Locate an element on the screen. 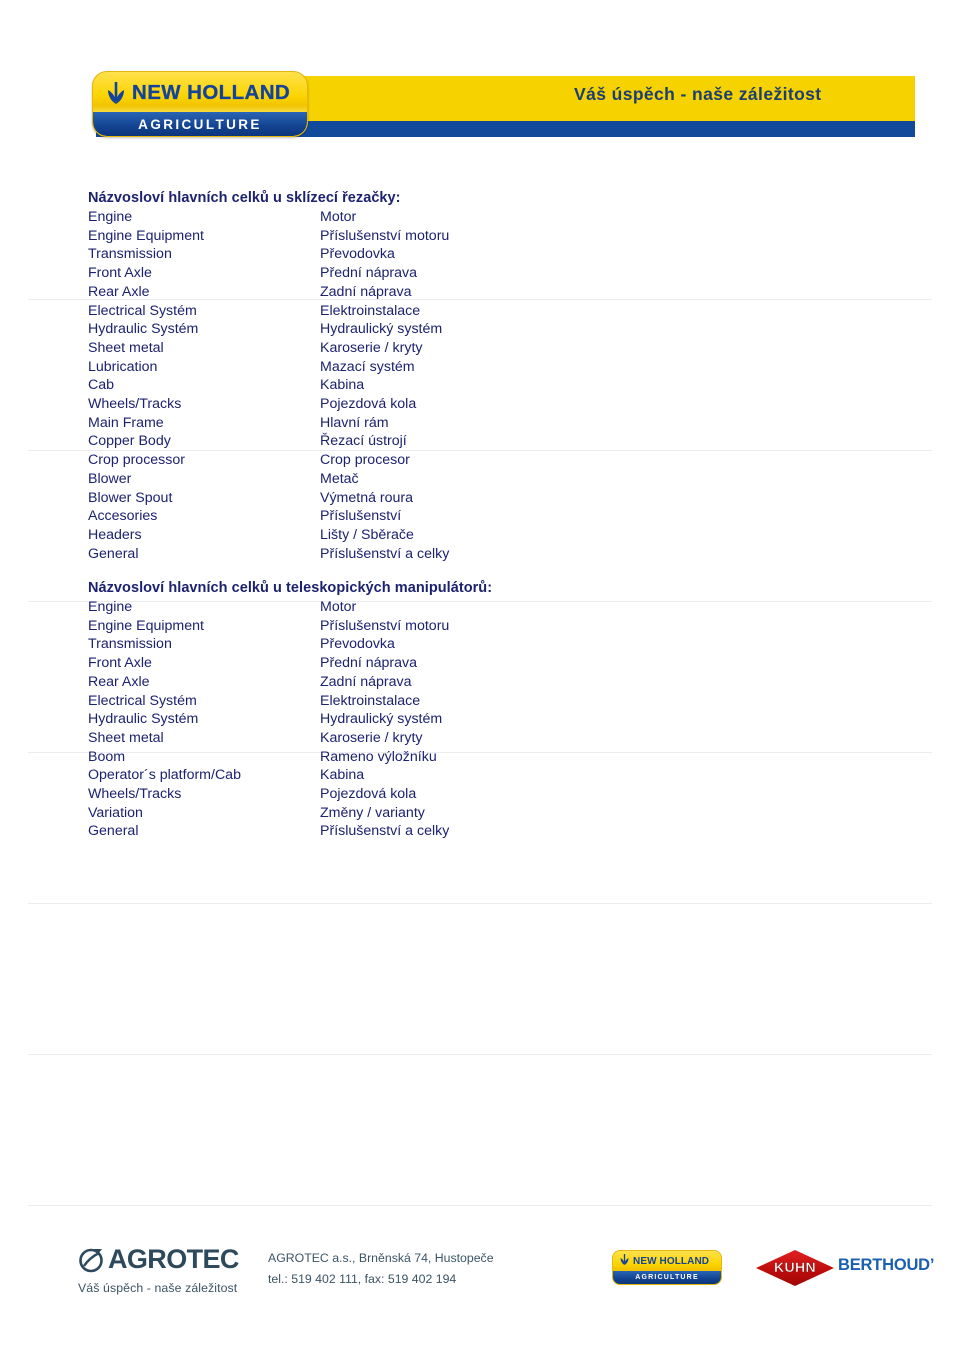  new-holland-logo: NEW HOLLAND AGRICULTURE is located at coordinates (200, 104).